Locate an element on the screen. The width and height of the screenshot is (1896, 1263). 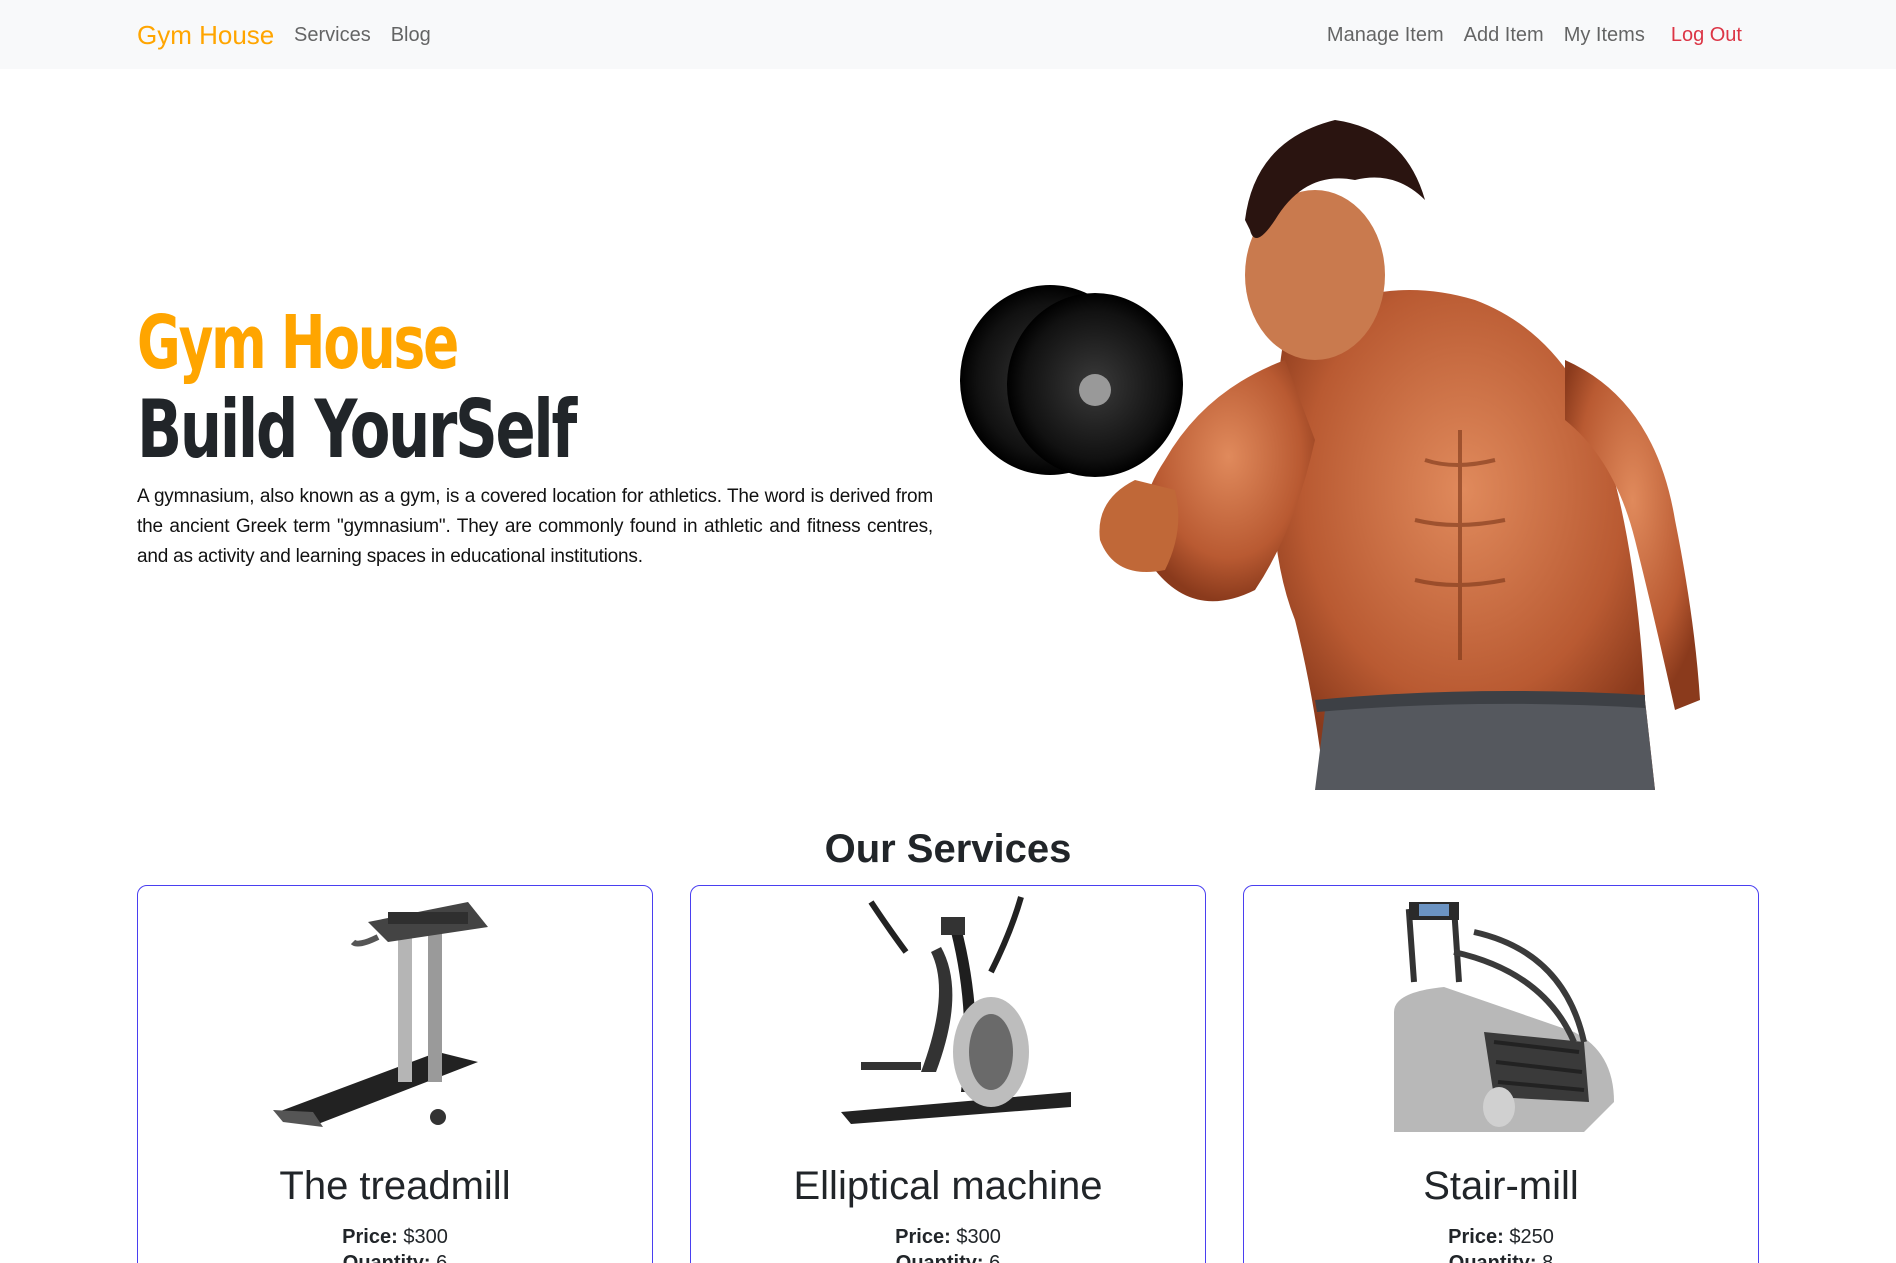
card-title: Elliptical machine is located at coordinates (948, 1186).